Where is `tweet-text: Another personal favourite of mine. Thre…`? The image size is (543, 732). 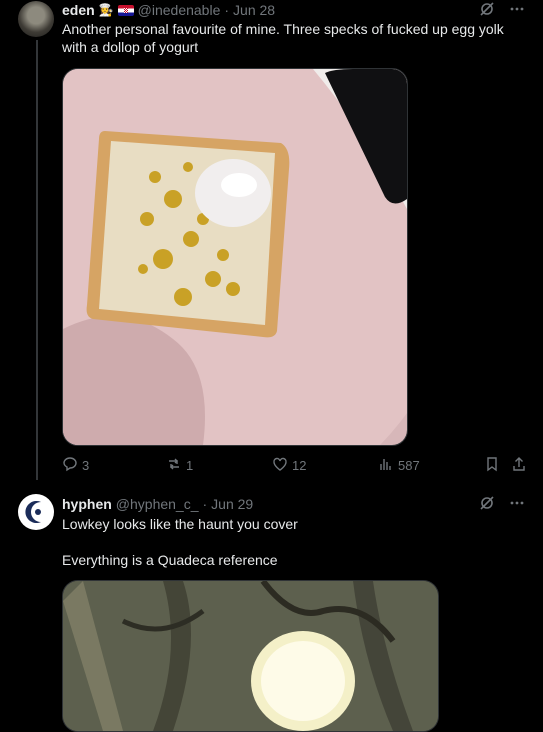 tweet-text: Another personal favourite of mine. Thre… is located at coordinates (283, 38).